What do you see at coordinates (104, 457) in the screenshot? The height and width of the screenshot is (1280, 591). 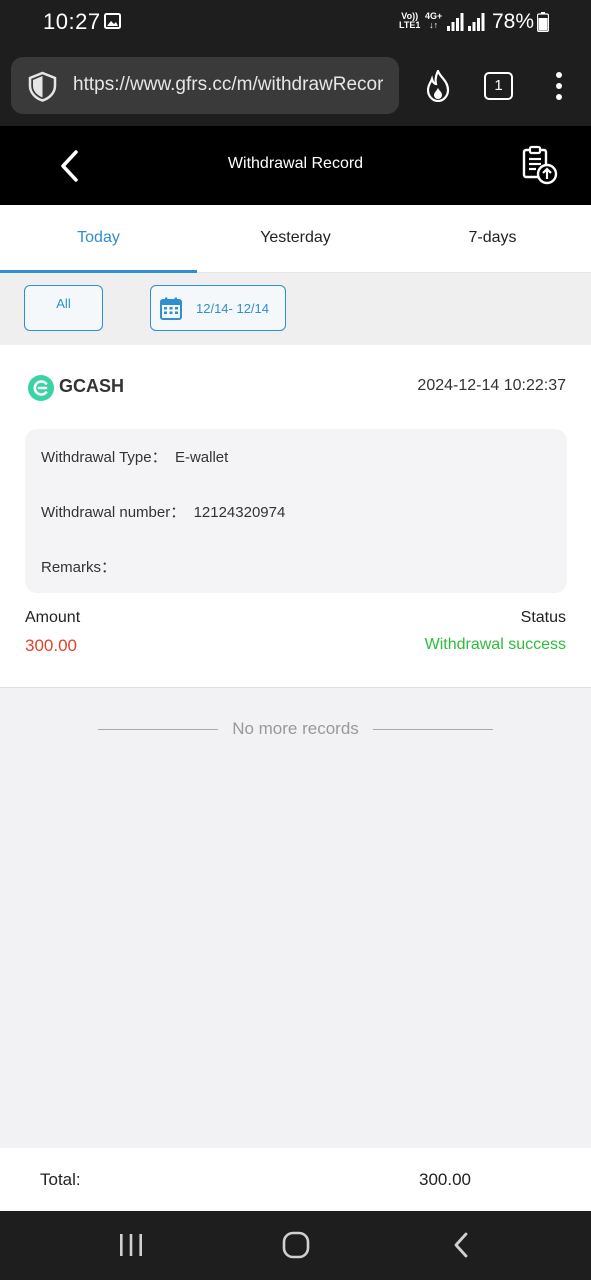 I see `withdrawal-type-label: Withdrawal Type：` at bounding box center [104, 457].